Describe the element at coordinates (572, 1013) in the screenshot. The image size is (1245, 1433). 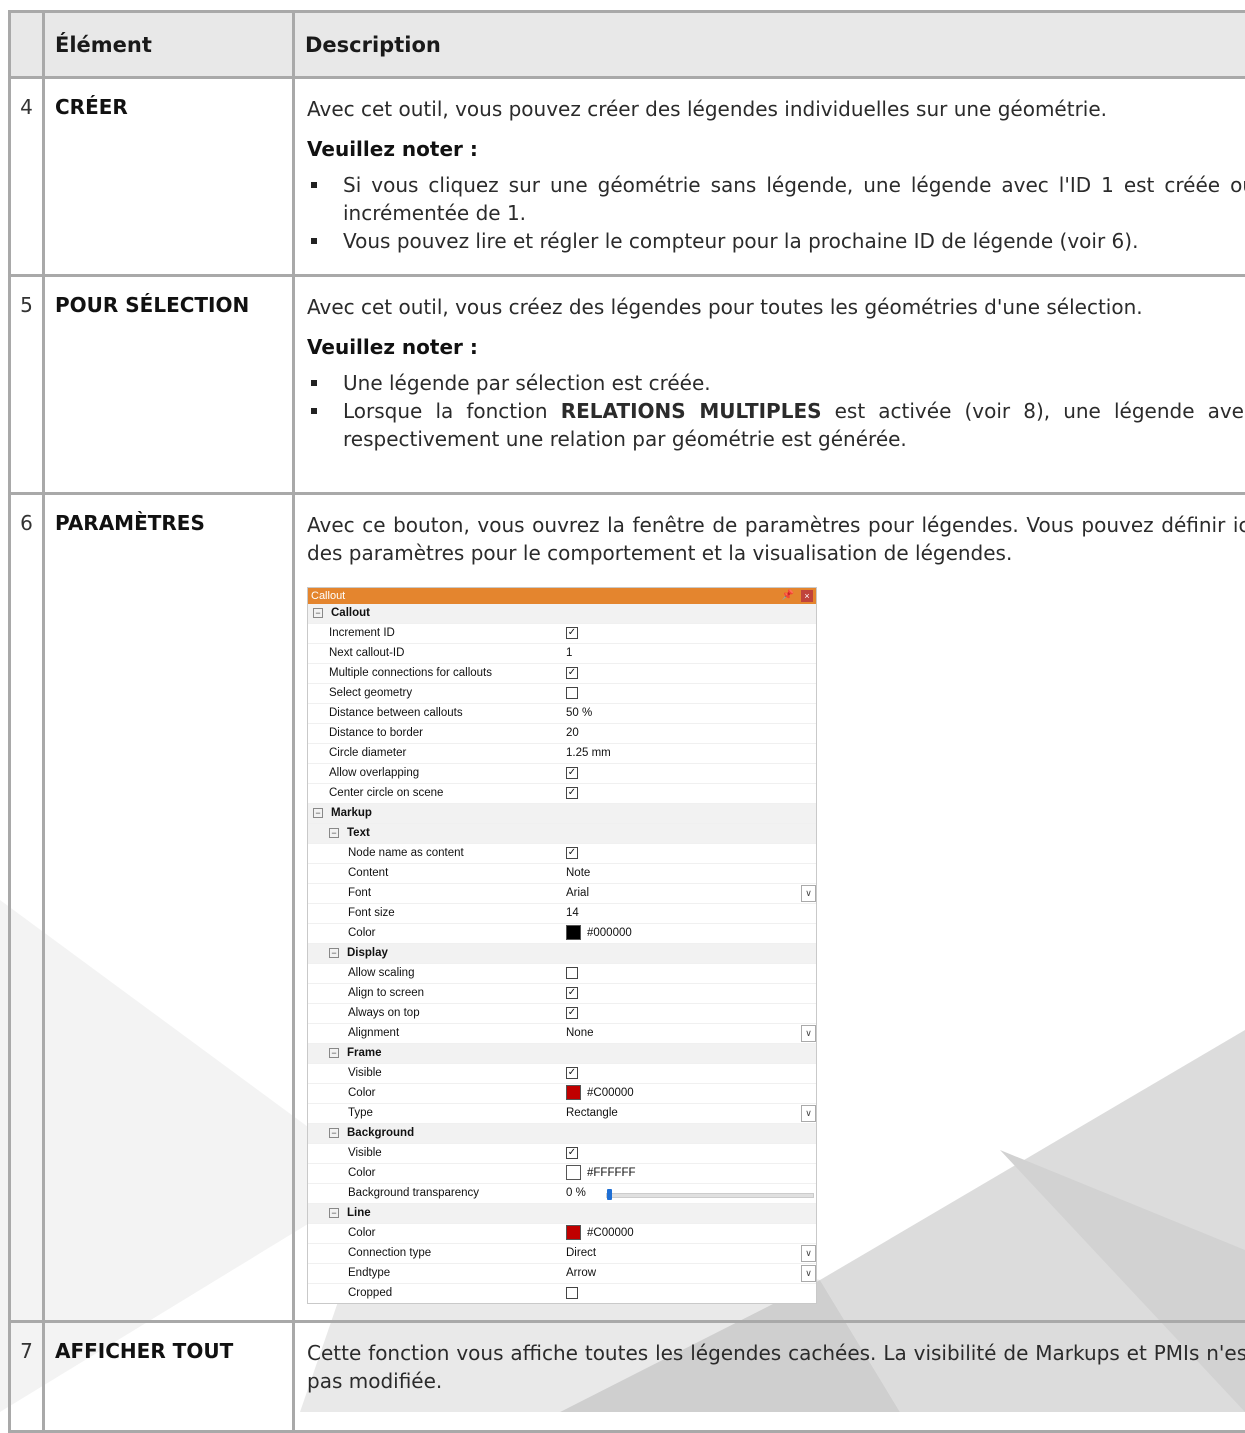
I see `always-top-checkbox: ✓` at that location.